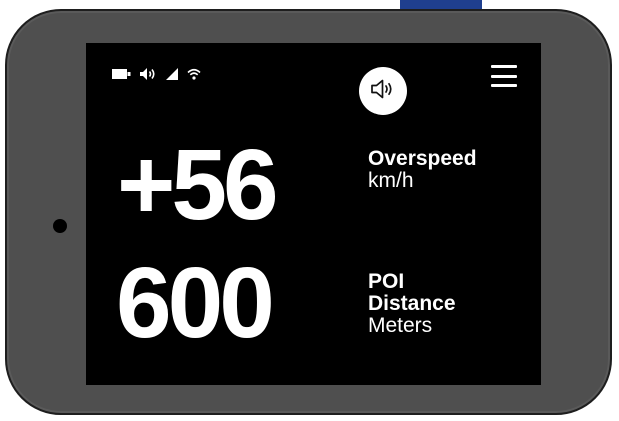  What do you see at coordinates (198, 185) in the screenshot?
I see `overspeed-value: +56` at bounding box center [198, 185].